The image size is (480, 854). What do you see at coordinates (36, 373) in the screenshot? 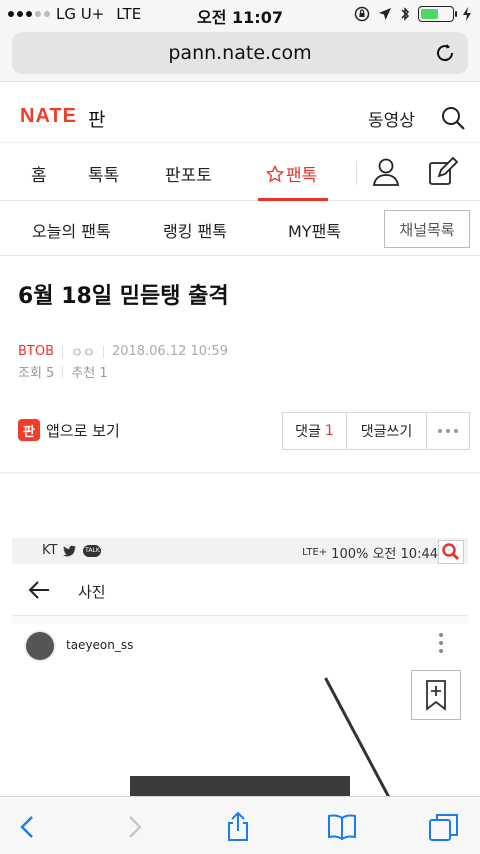
I see `article-views: 조회 5` at bounding box center [36, 373].